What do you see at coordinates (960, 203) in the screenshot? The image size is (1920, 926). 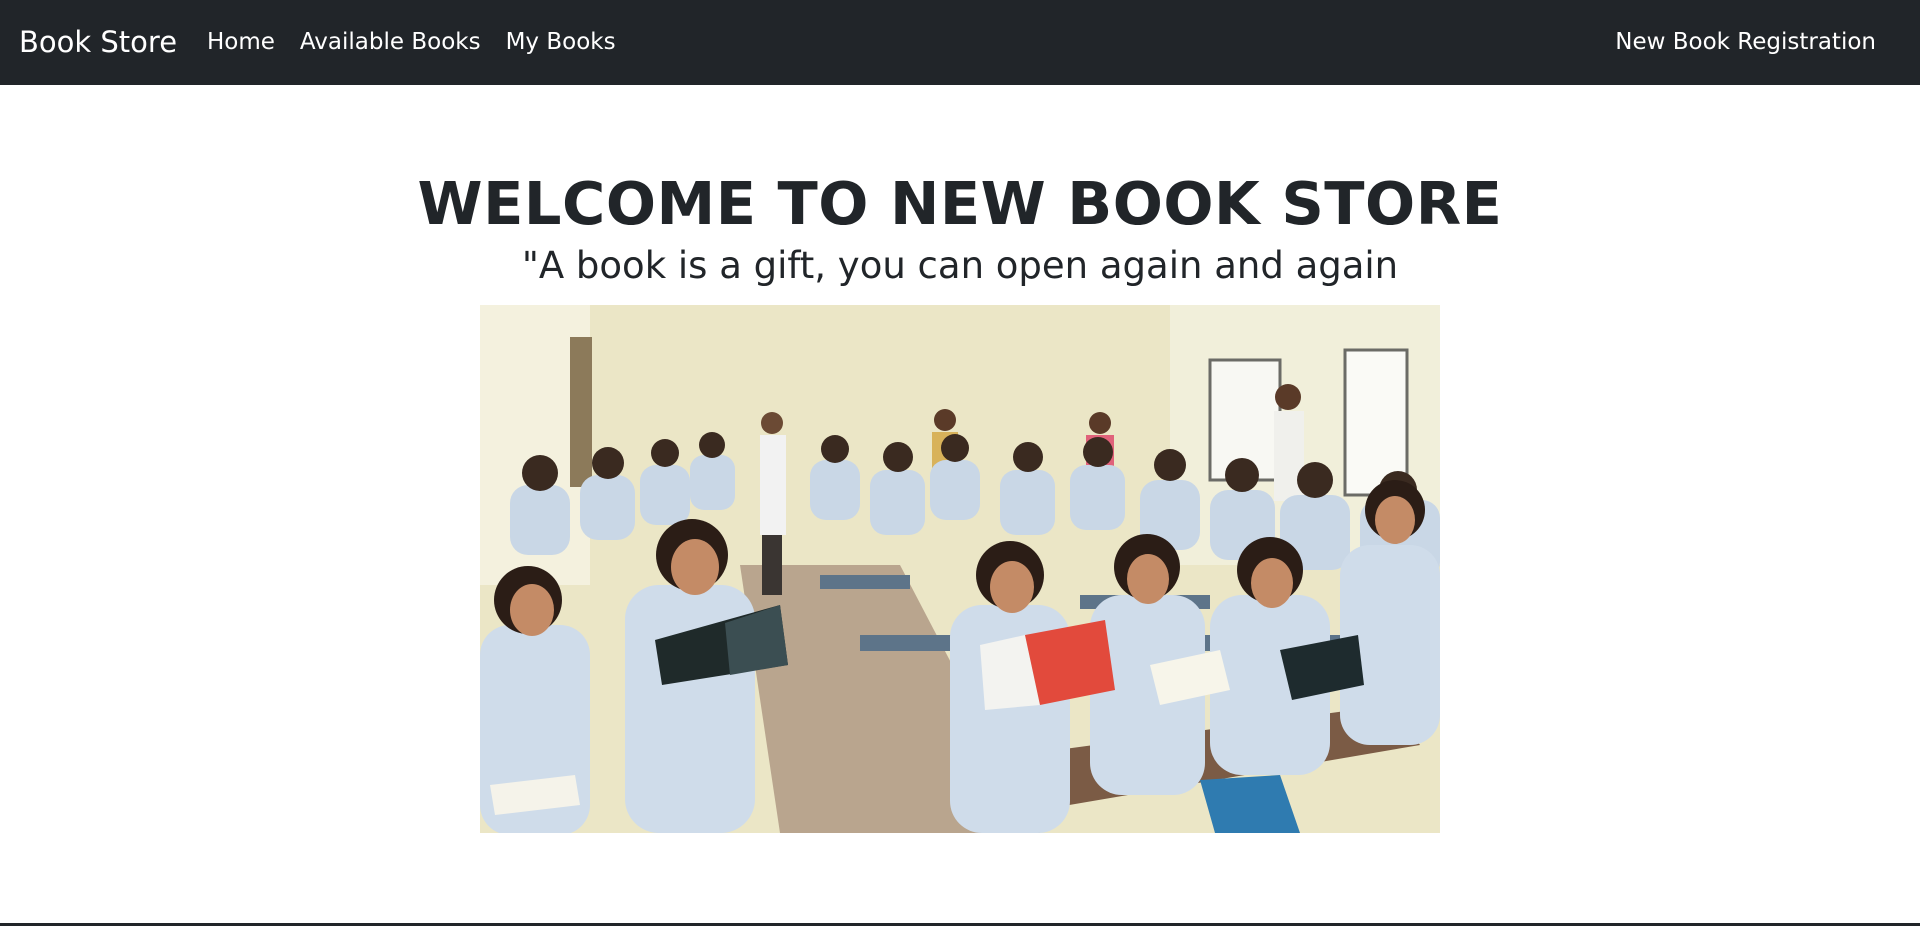 I see `page-title: WELCOME TO NEW BOOK STORE` at bounding box center [960, 203].